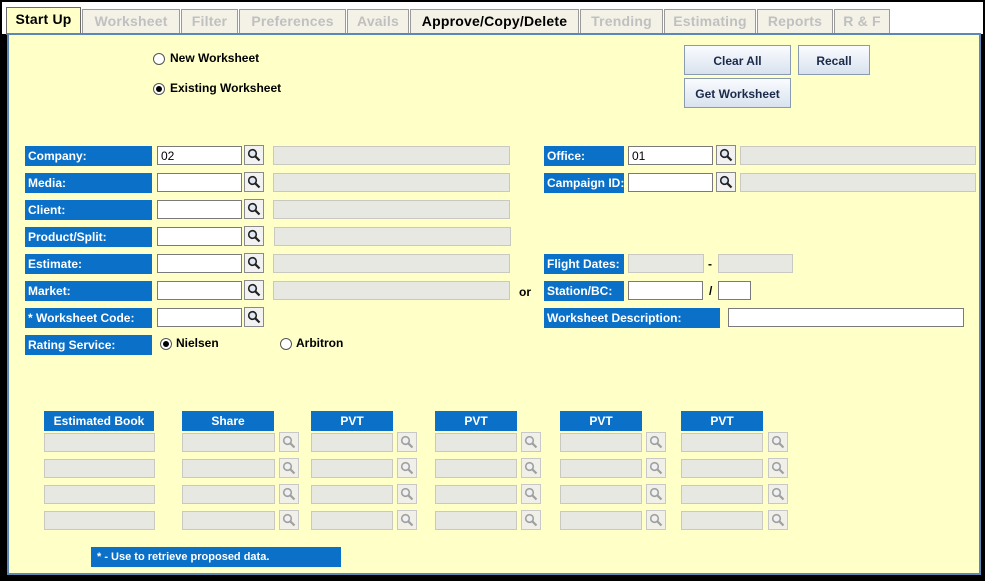  What do you see at coordinates (166, 344) in the screenshot?
I see `nielsen-radio` at bounding box center [166, 344].